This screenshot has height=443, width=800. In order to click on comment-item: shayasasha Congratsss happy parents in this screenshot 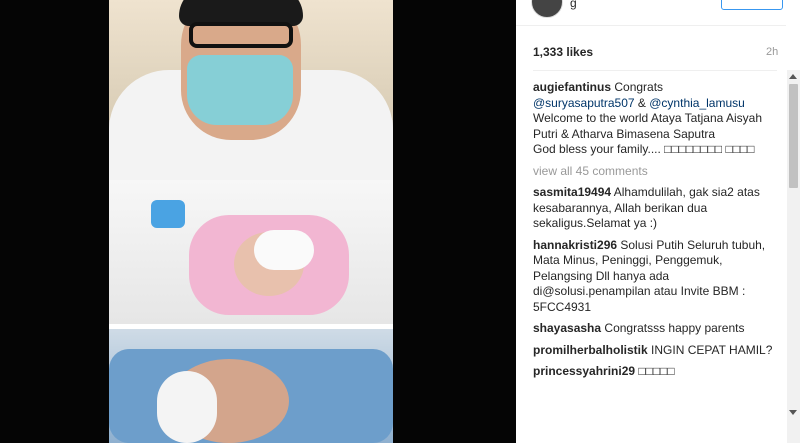, I will do `click(658, 329)`.